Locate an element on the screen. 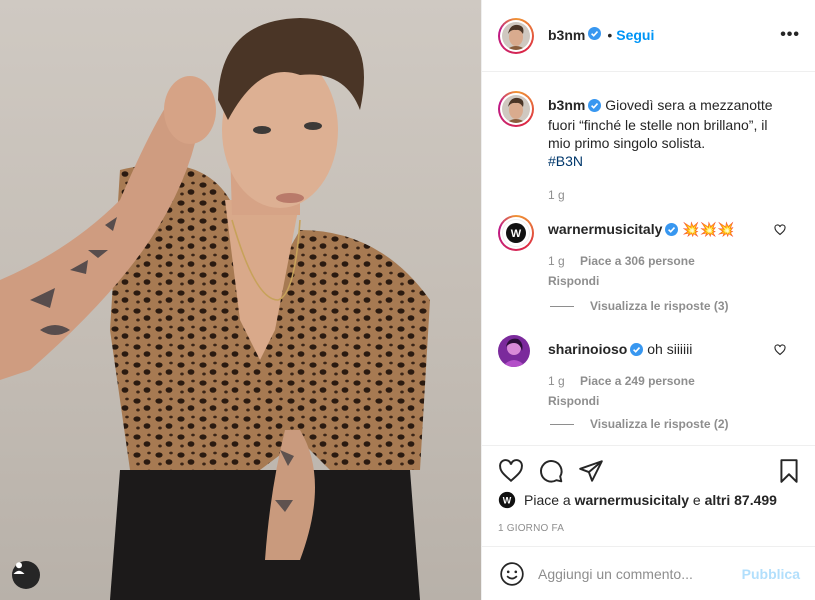  comment-avatar is located at coordinates (514, 351).